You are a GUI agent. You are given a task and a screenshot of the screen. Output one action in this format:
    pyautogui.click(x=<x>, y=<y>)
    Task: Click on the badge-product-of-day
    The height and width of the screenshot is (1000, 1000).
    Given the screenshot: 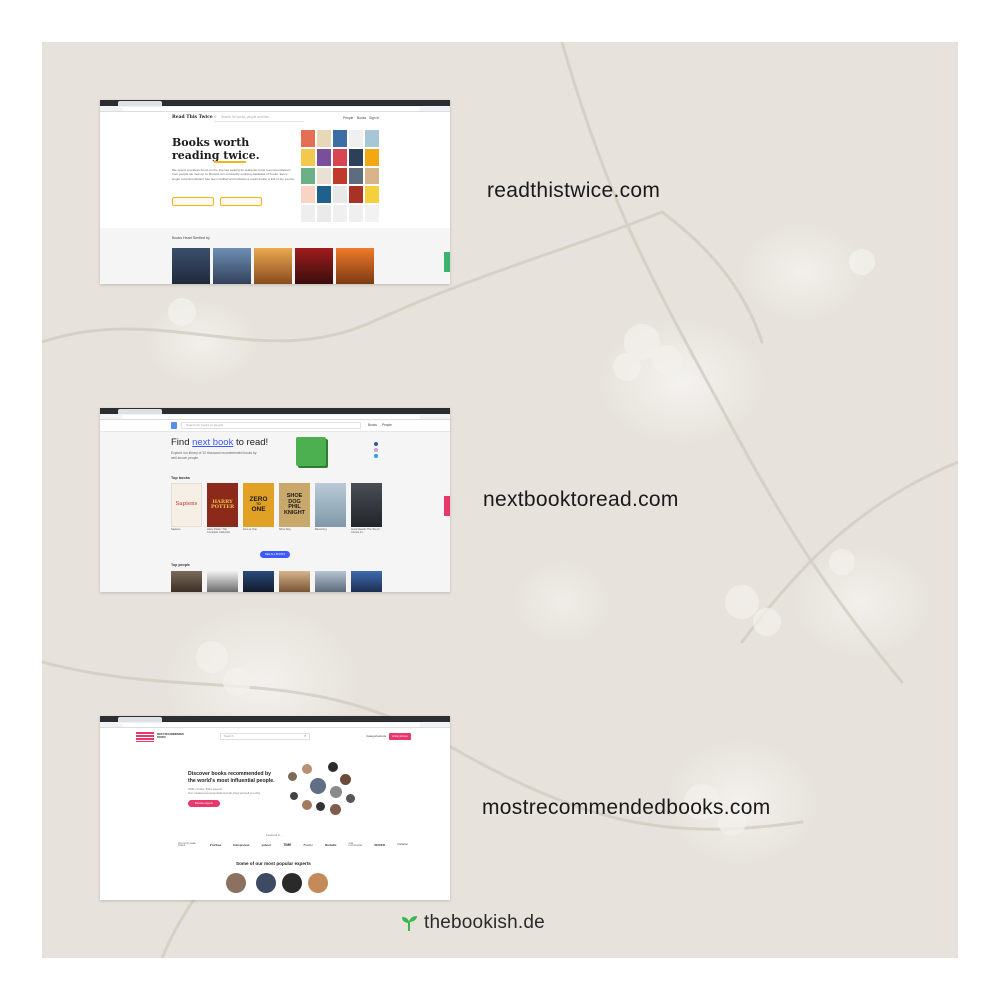 What is the action you would take?
    pyautogui.click(x=193, y=201)
    